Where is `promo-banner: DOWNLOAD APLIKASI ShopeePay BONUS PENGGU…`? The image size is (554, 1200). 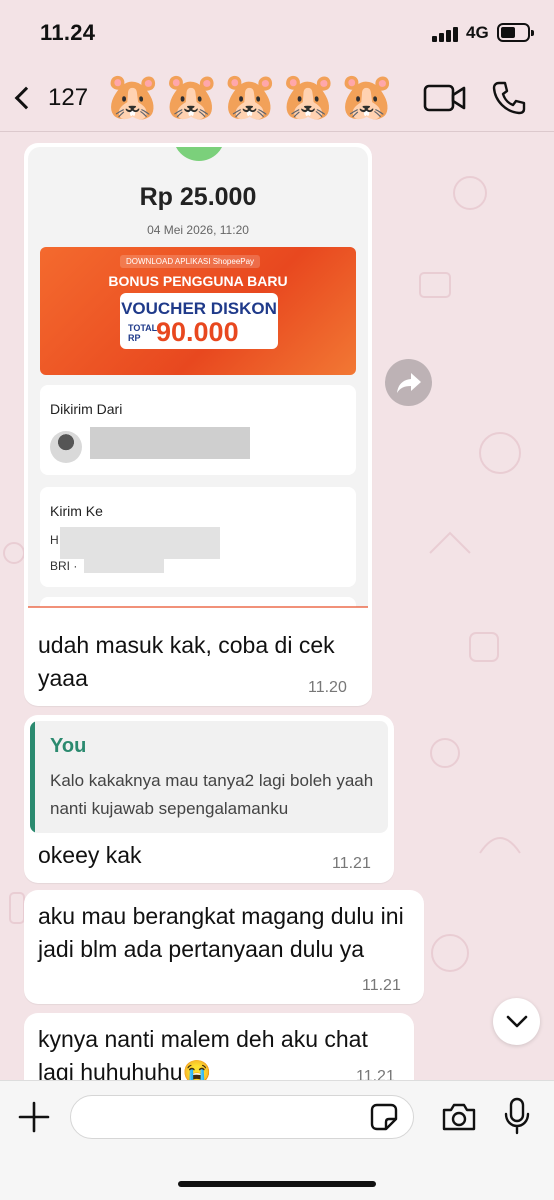 promo-banner: DOWNLOAD APLIKASI ShopeePay BONUS PENGGU… is located at coordinates (198, 311).